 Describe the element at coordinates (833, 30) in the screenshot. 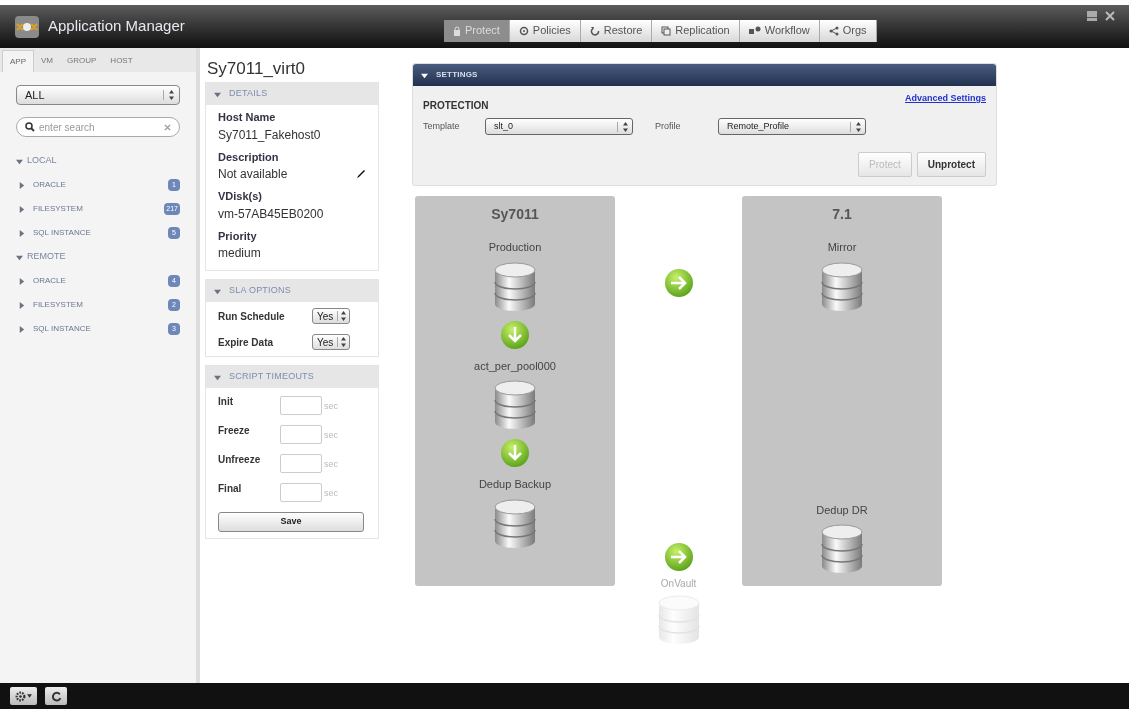

I see `share-icon` at that location.